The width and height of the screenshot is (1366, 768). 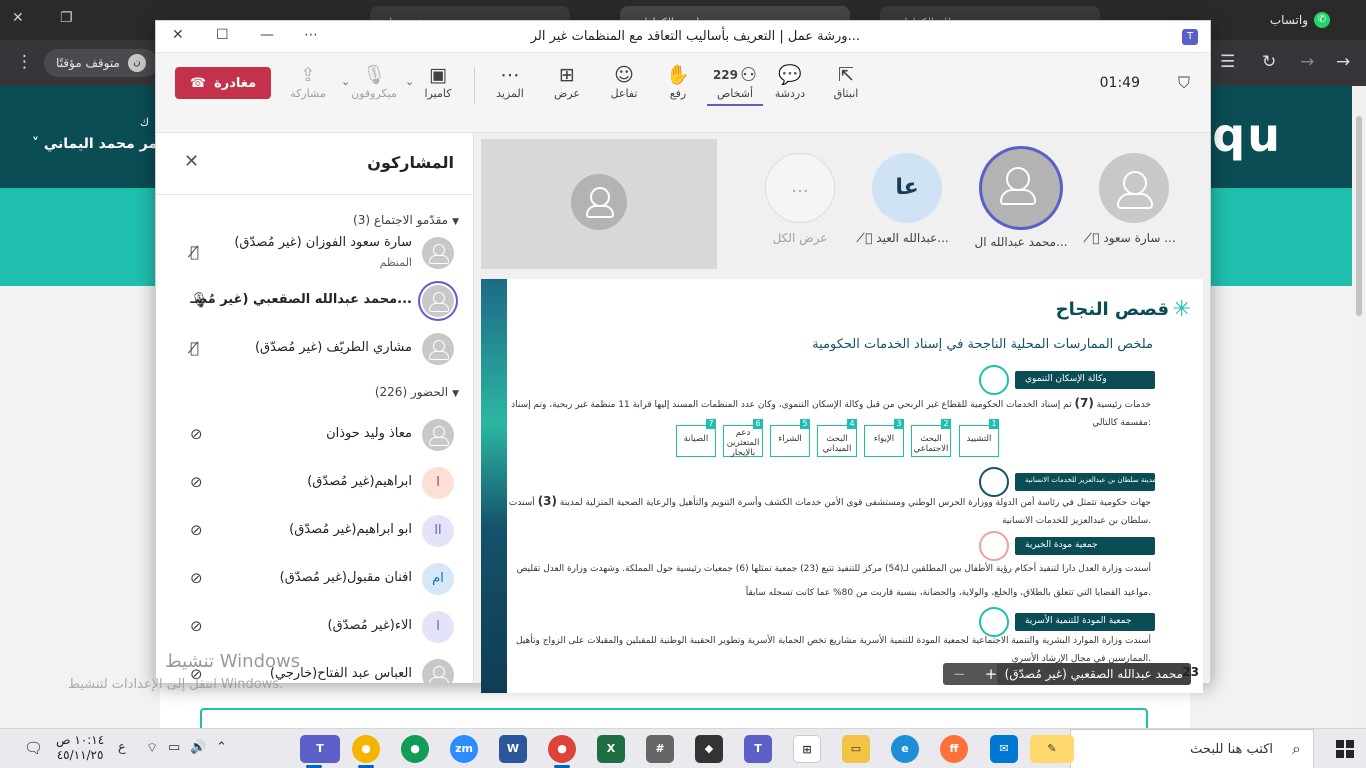 What do you see at coordinates (709, 749) in the screenshot?
I see `taskbar-app-roblox: ◆` at bounding box center [709, 749].